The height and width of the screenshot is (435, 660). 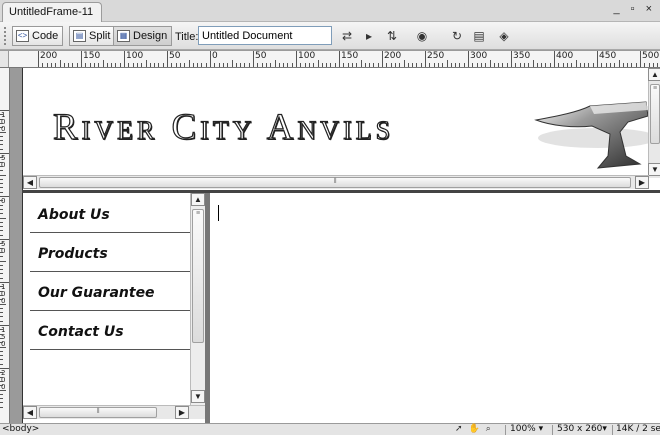 What do you see at coordinates (45, 36) in the screenshot?
I see `code-button-label: Code` at bounding box center [45, 36].